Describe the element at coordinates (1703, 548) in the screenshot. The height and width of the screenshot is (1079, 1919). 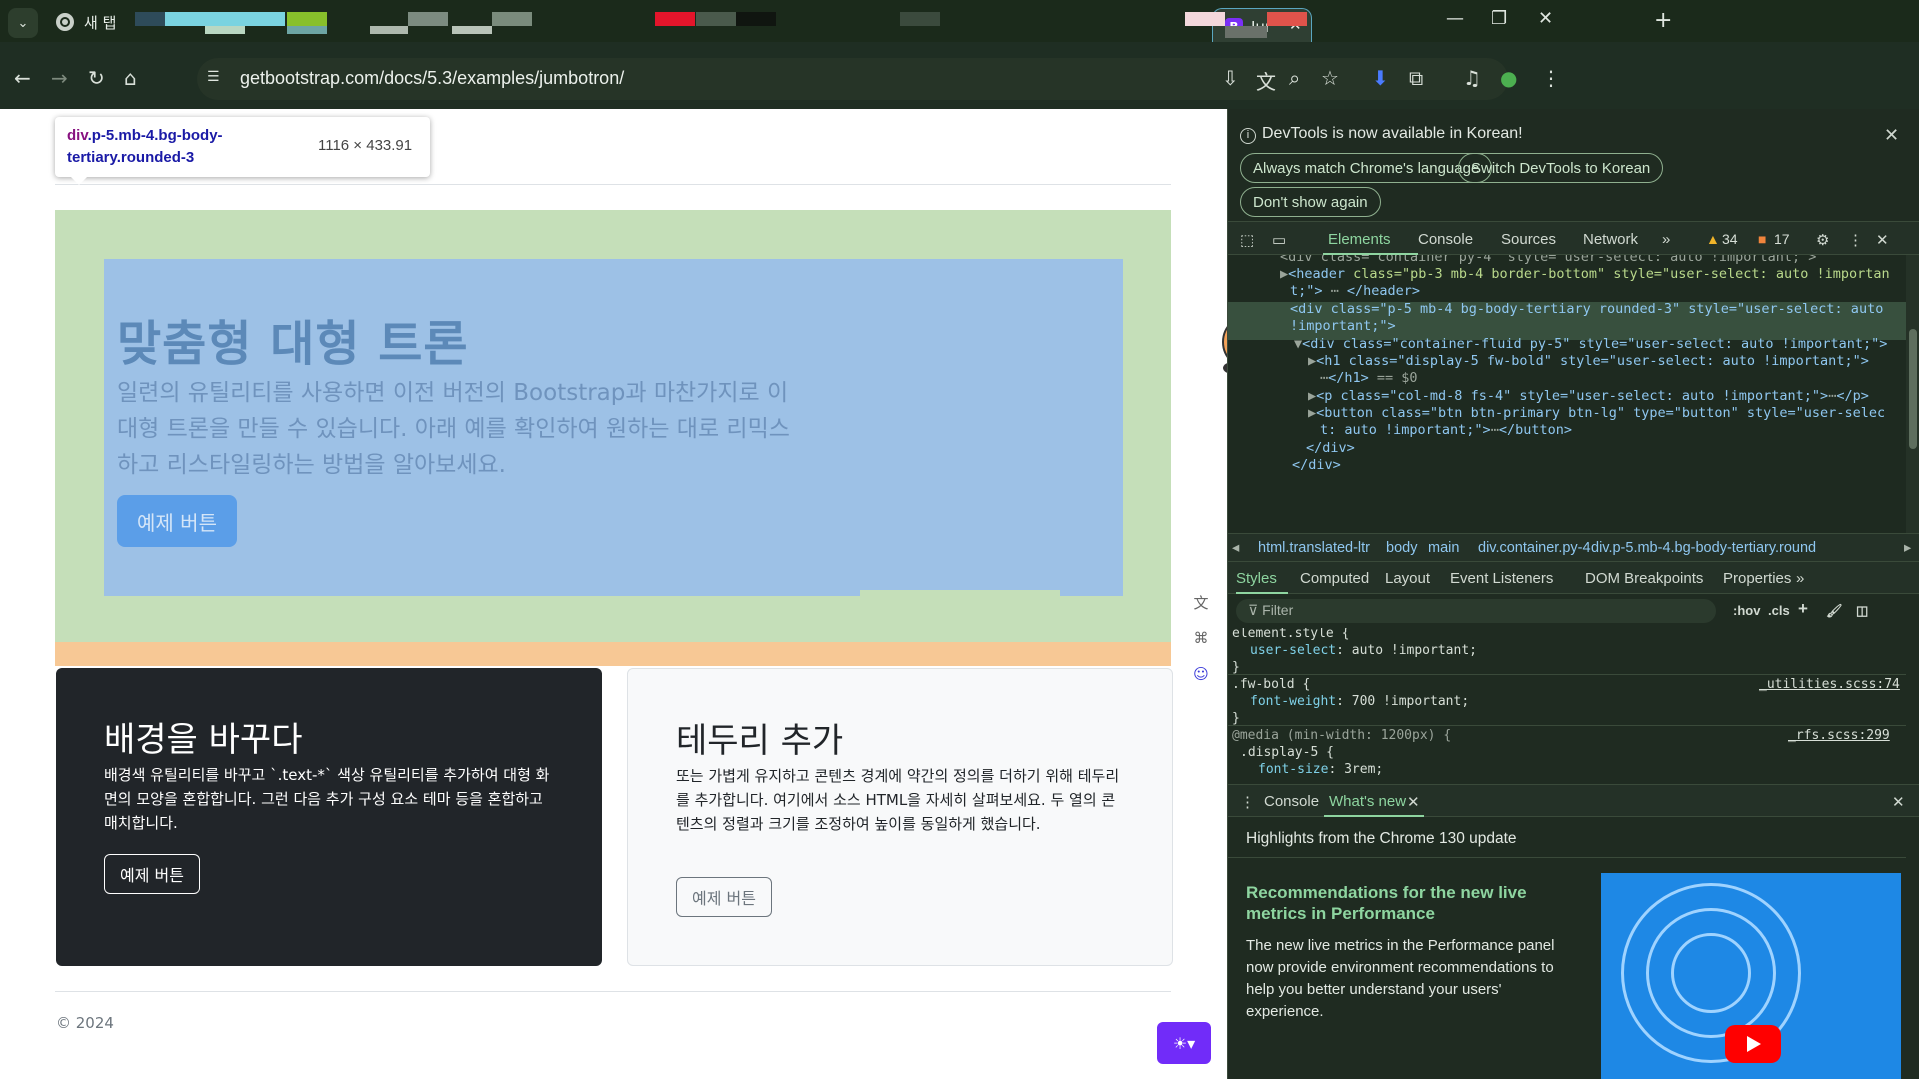
I see `breadcrumb-item: div.p-5.mb-4.bg-body-tertiary.round` at that location.